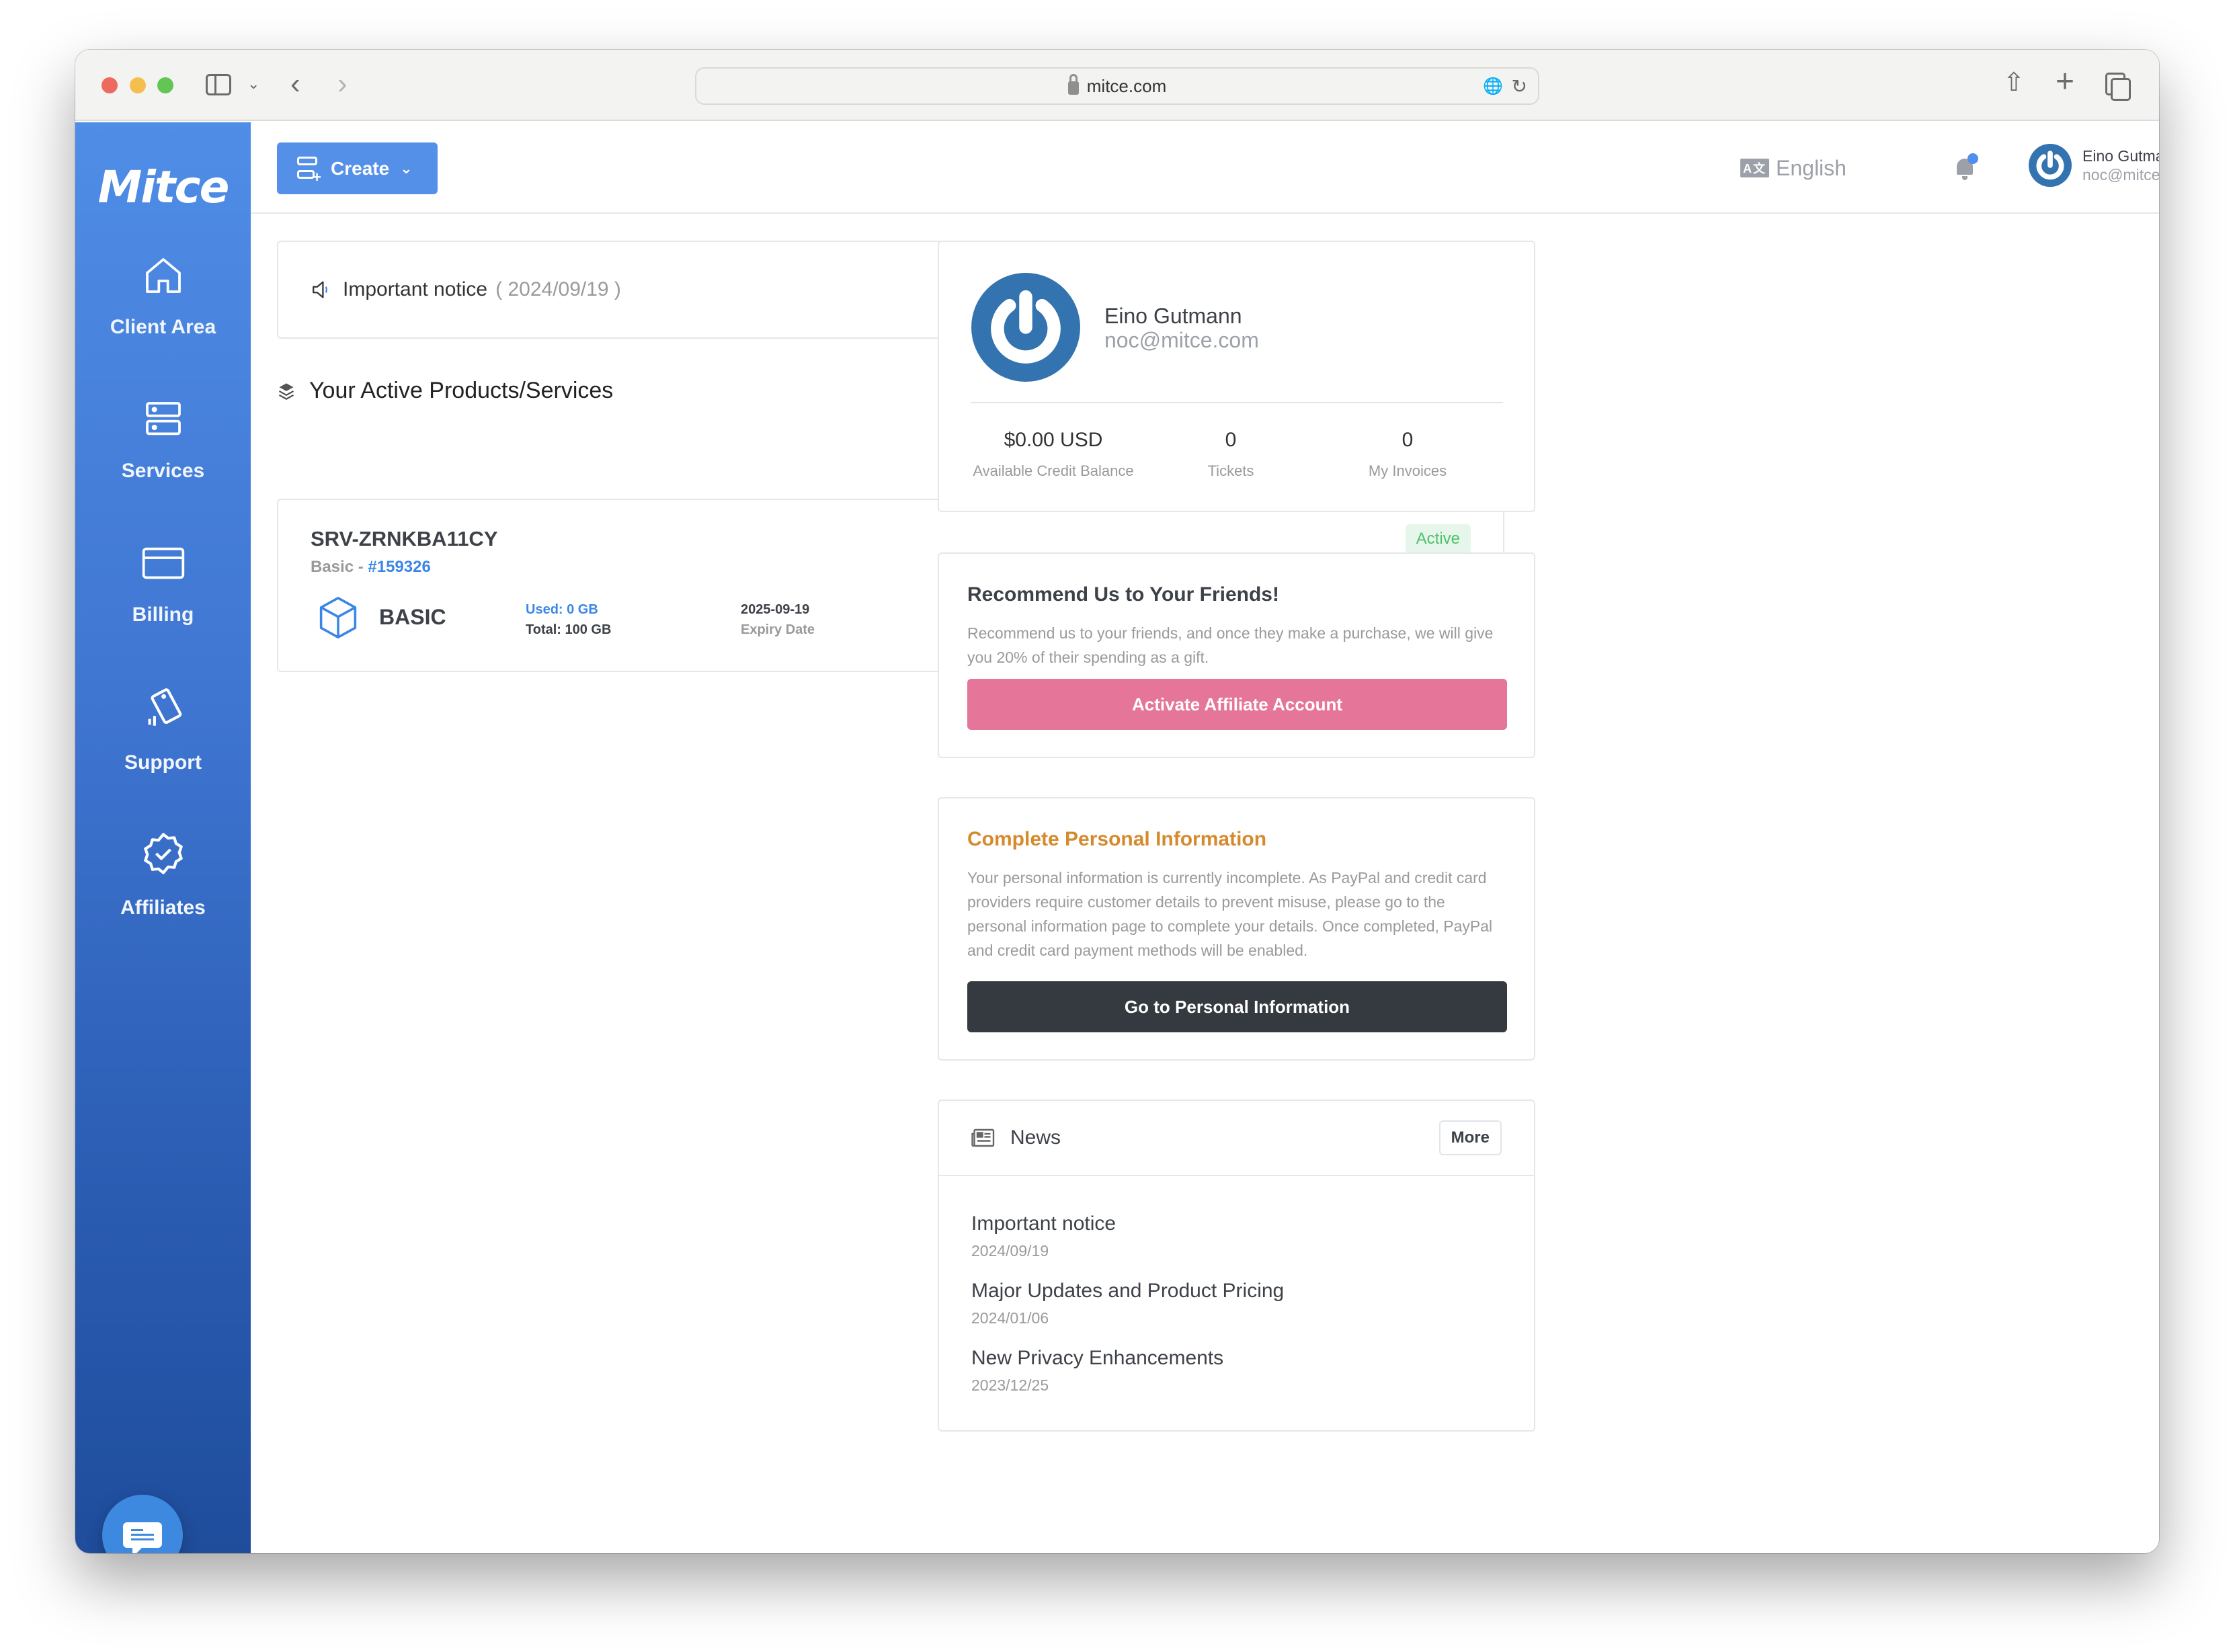 The image size is (2233, 1652). What do you see at coordinates (295, 84) in the screenshot?
I see `back-icon: ‹` at bounding box center [295, 84].